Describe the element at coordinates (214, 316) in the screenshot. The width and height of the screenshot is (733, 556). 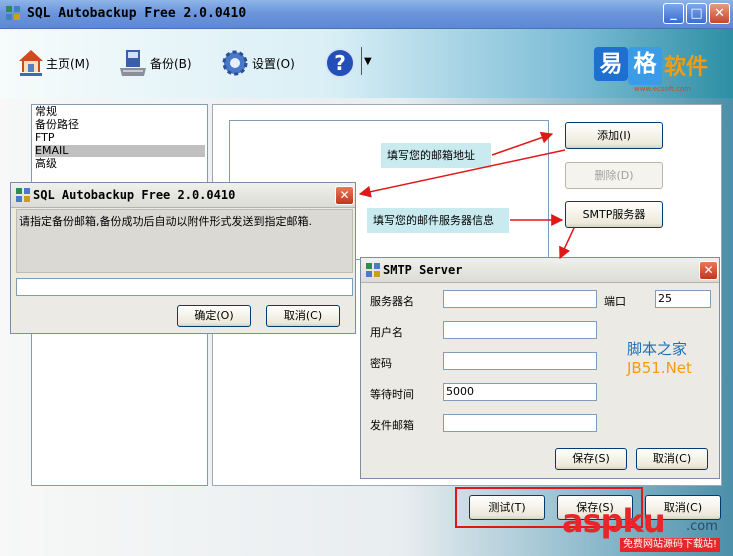
I see `email-dialog-ok-button: 确定(O)` at that location.